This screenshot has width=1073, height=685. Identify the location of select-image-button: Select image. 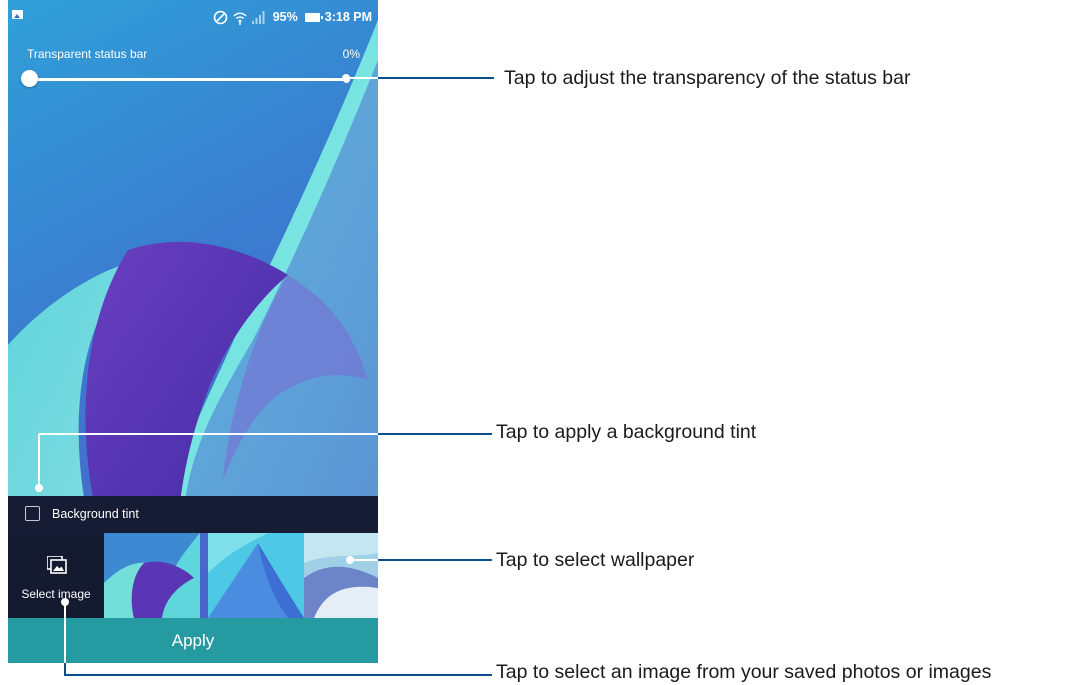
(56, 575).